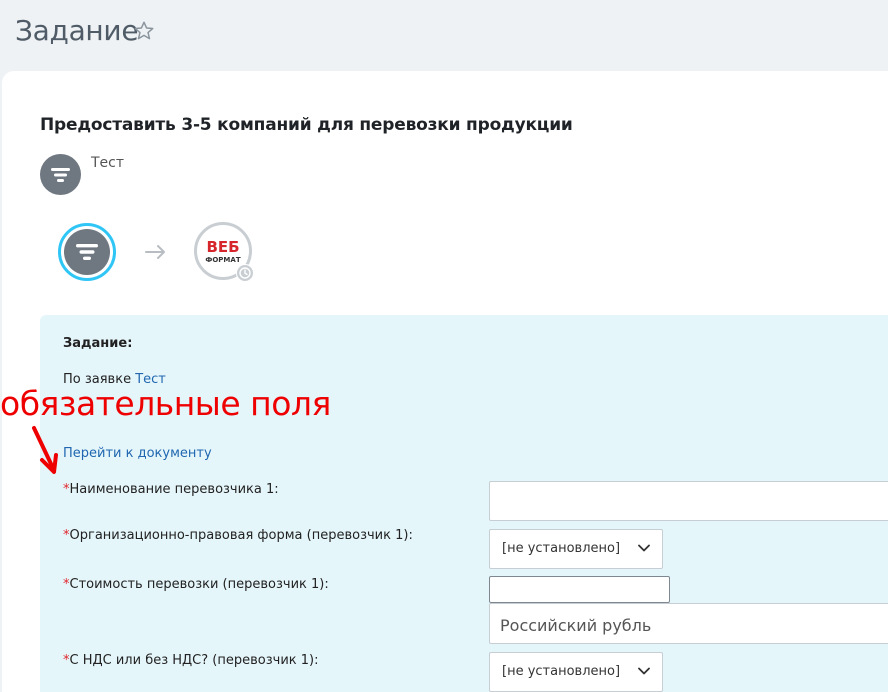 The height and width of the screenshot is (692, 888). Describe the element at coordinates (165, 403) in the screenshot. I see `annotation-text: обязательные поля` at that location.